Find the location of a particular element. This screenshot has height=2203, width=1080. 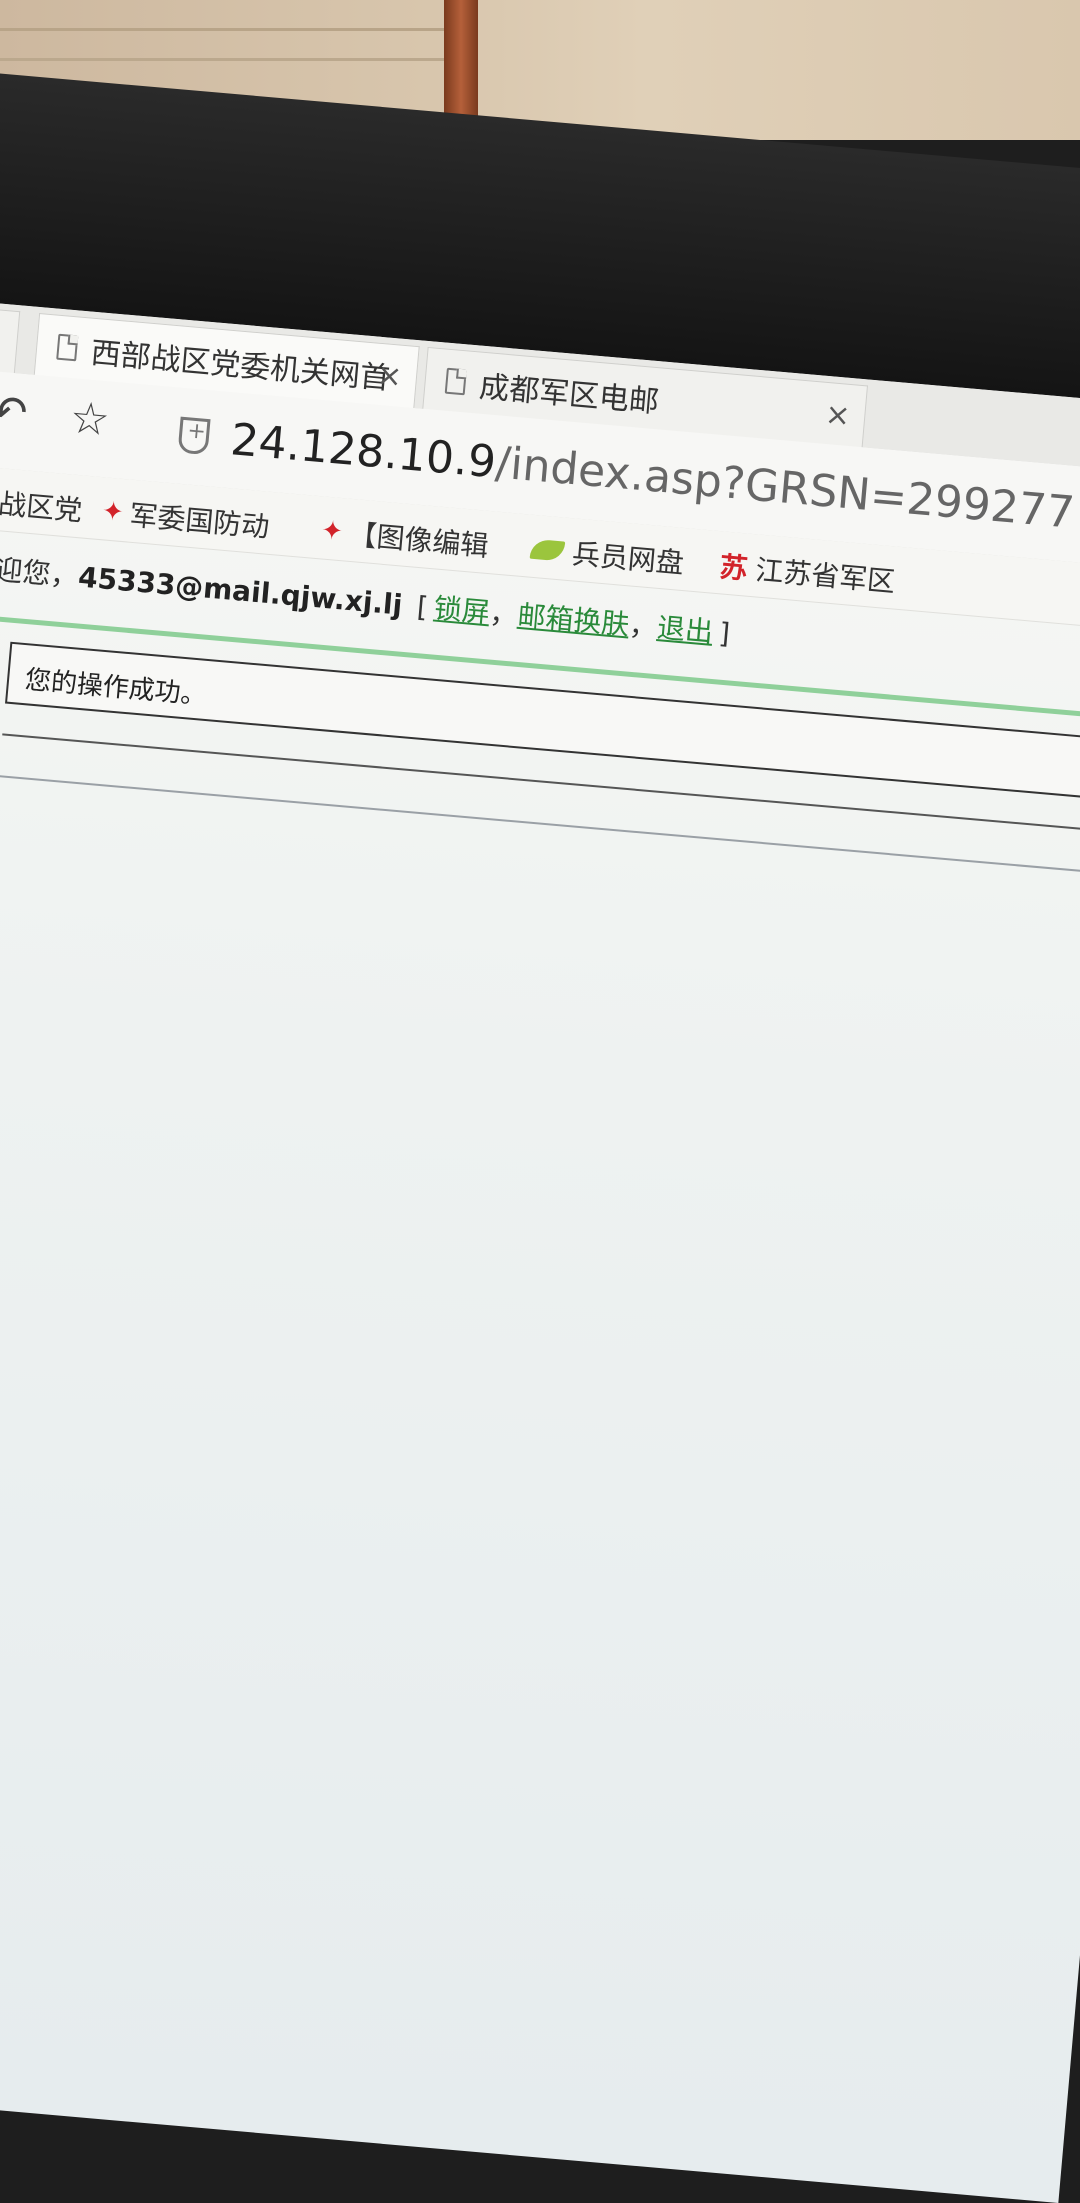

bracket-close: ] is located at coordinates (724, 633).